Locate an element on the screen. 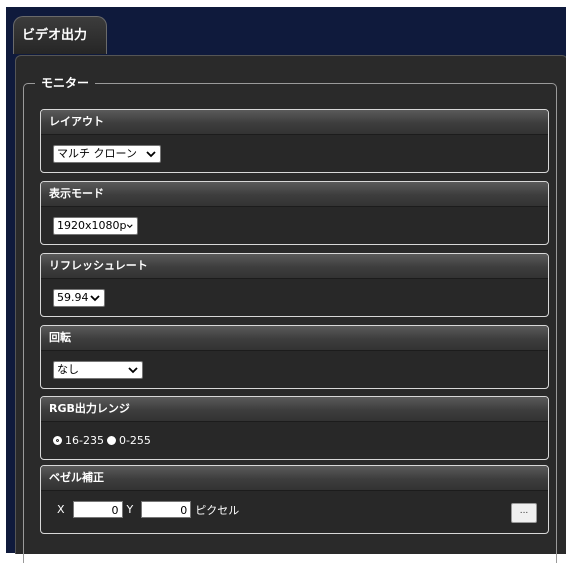 Image resolution: width=566 pixels, height=563 pixels. refresh-rate-select-value: 59.94 is located at coordinates (73, 297).